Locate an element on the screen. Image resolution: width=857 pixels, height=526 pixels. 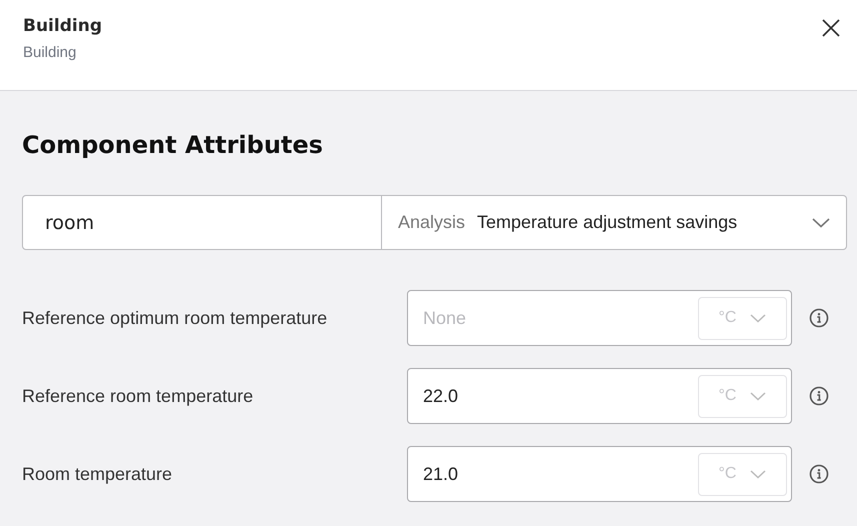
panel-subtitle: Building is located at coordinates (50, 52).